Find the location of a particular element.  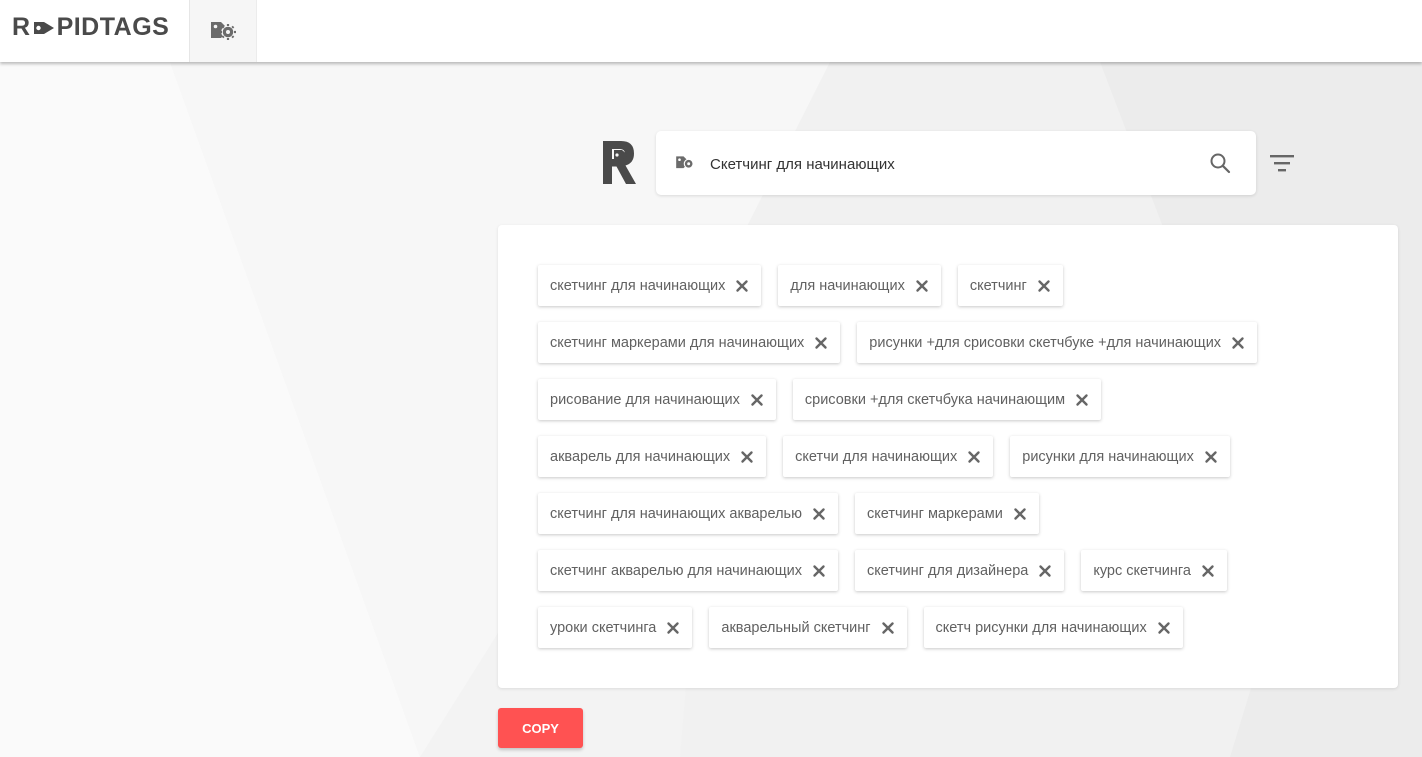

copy-button: COPY is located at coordinates (540, 728).